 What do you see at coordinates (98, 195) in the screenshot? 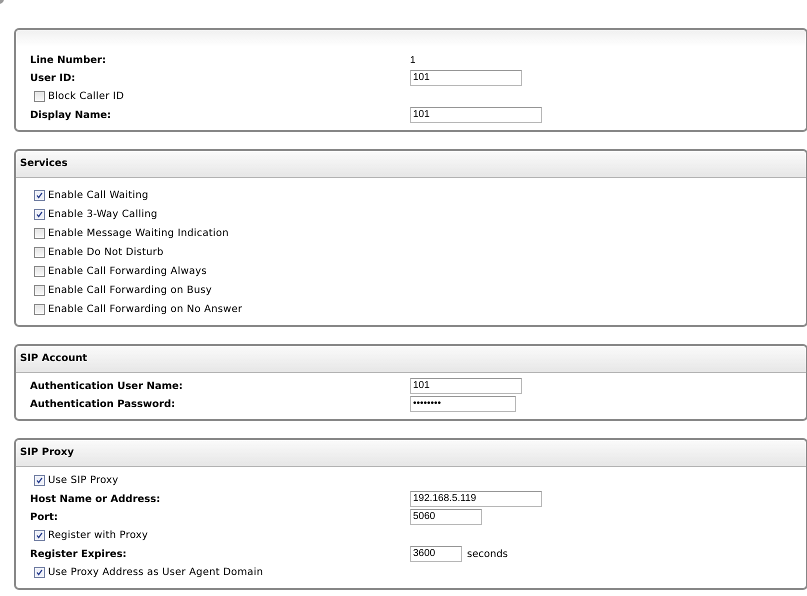
I see `checkbox-label: Enable Call Waiting` at bounding box center [98, 195].